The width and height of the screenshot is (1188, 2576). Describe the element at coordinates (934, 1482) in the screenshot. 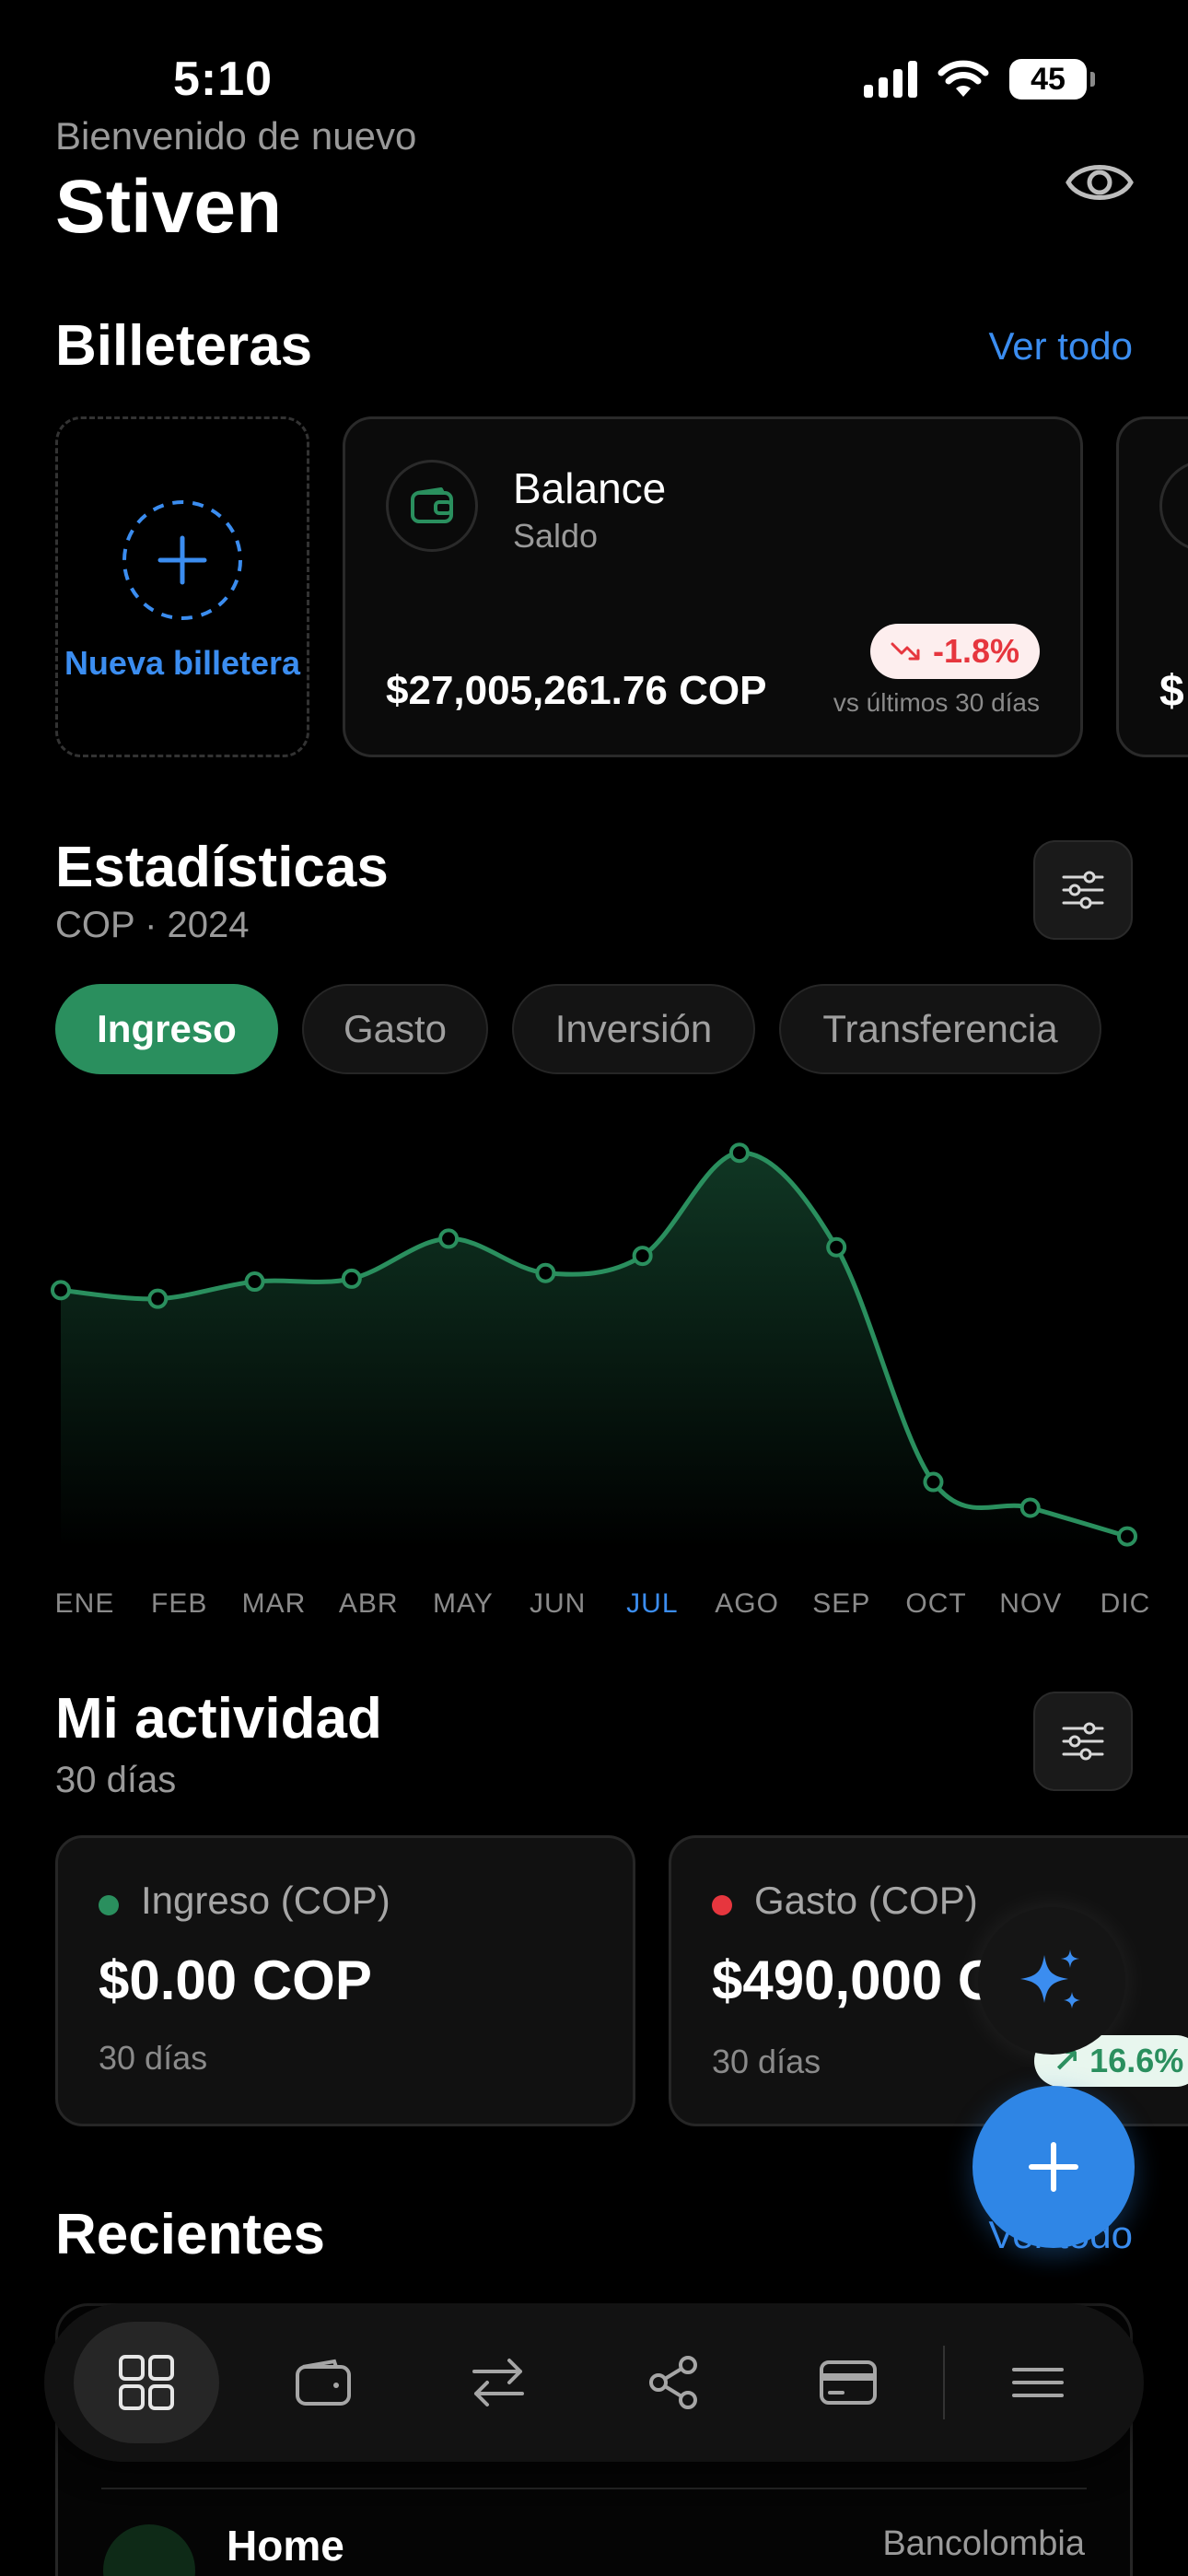

I see `chart-point-oct` at that location.